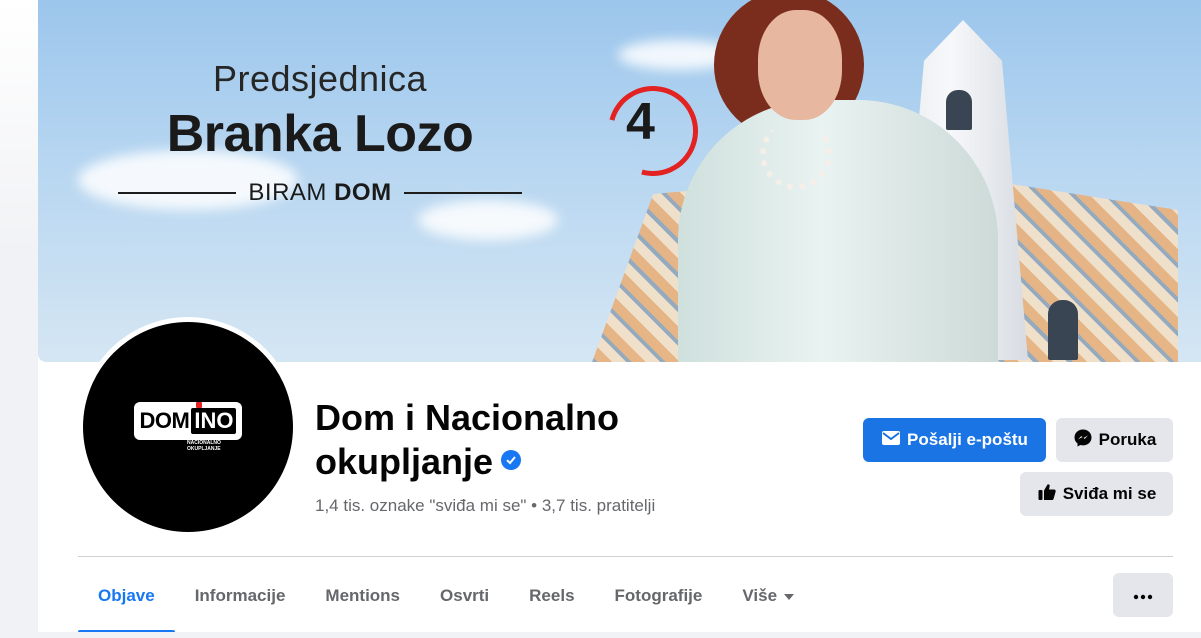 Image resolution: width=1201 pixels, height=638 pixels. I want to click on page-title: Dom i Nacionalno okupljanje, so click(525, 440).